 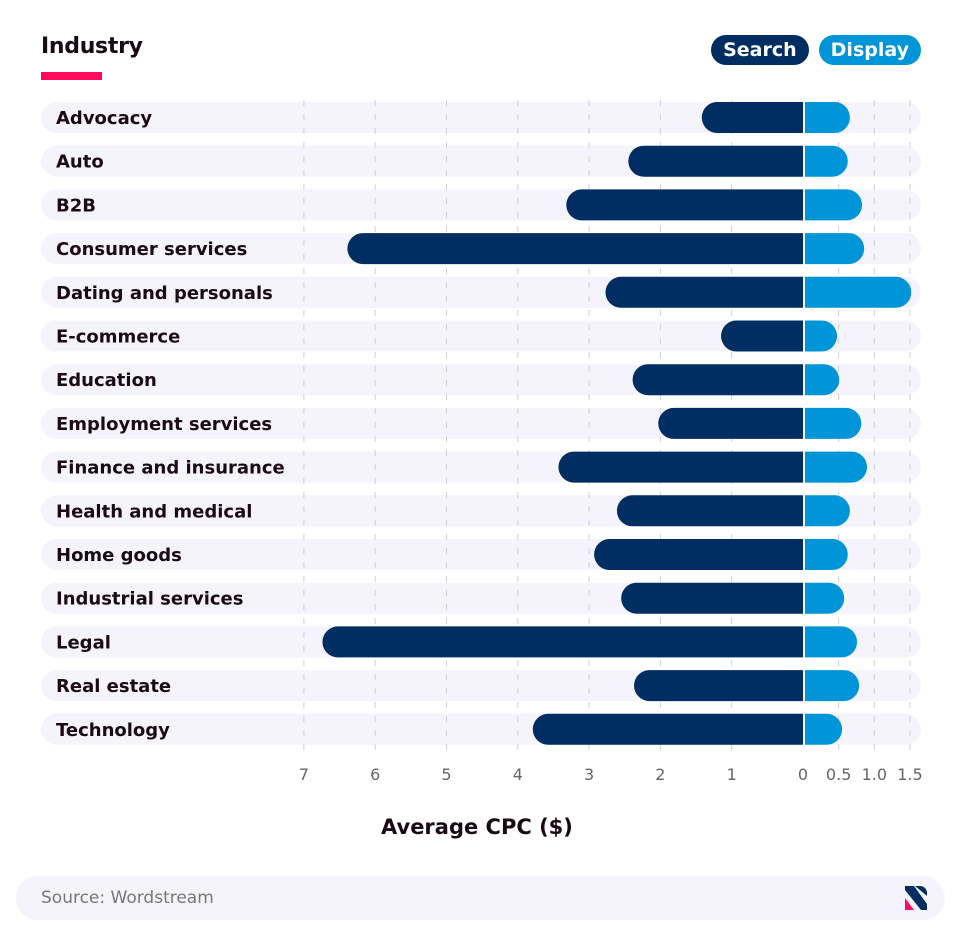 I want to click on category-label: Advocacy, so click(x=104, y=118).